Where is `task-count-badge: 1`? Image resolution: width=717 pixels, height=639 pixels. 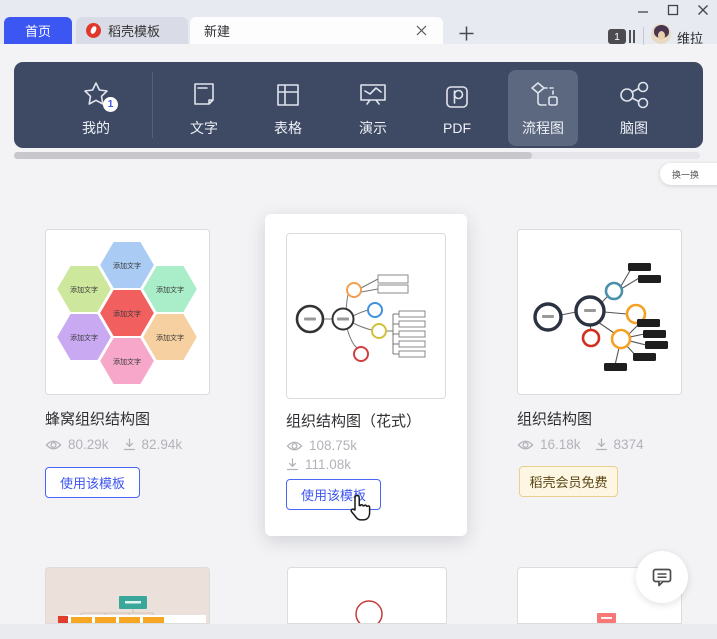
task-count-badge: 1 is located at coordinates (617, 36).